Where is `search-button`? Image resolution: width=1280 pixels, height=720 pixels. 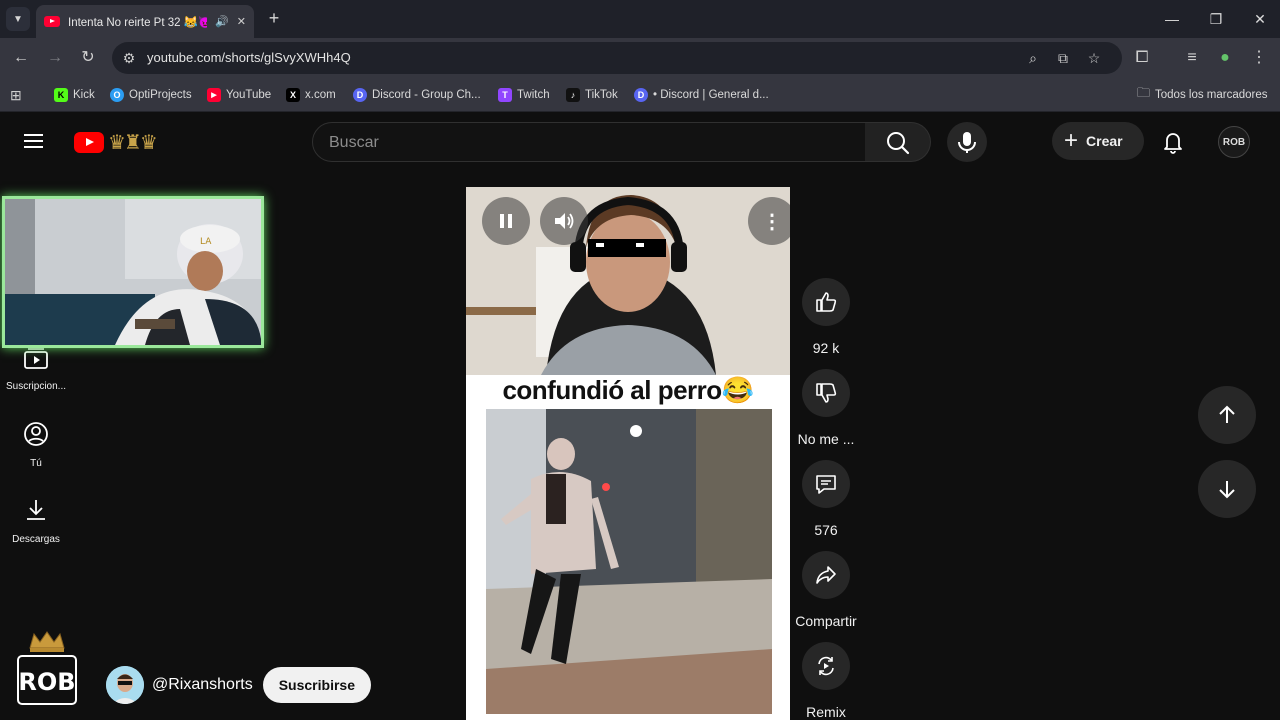
search-button is located at coordinates (898, 142).